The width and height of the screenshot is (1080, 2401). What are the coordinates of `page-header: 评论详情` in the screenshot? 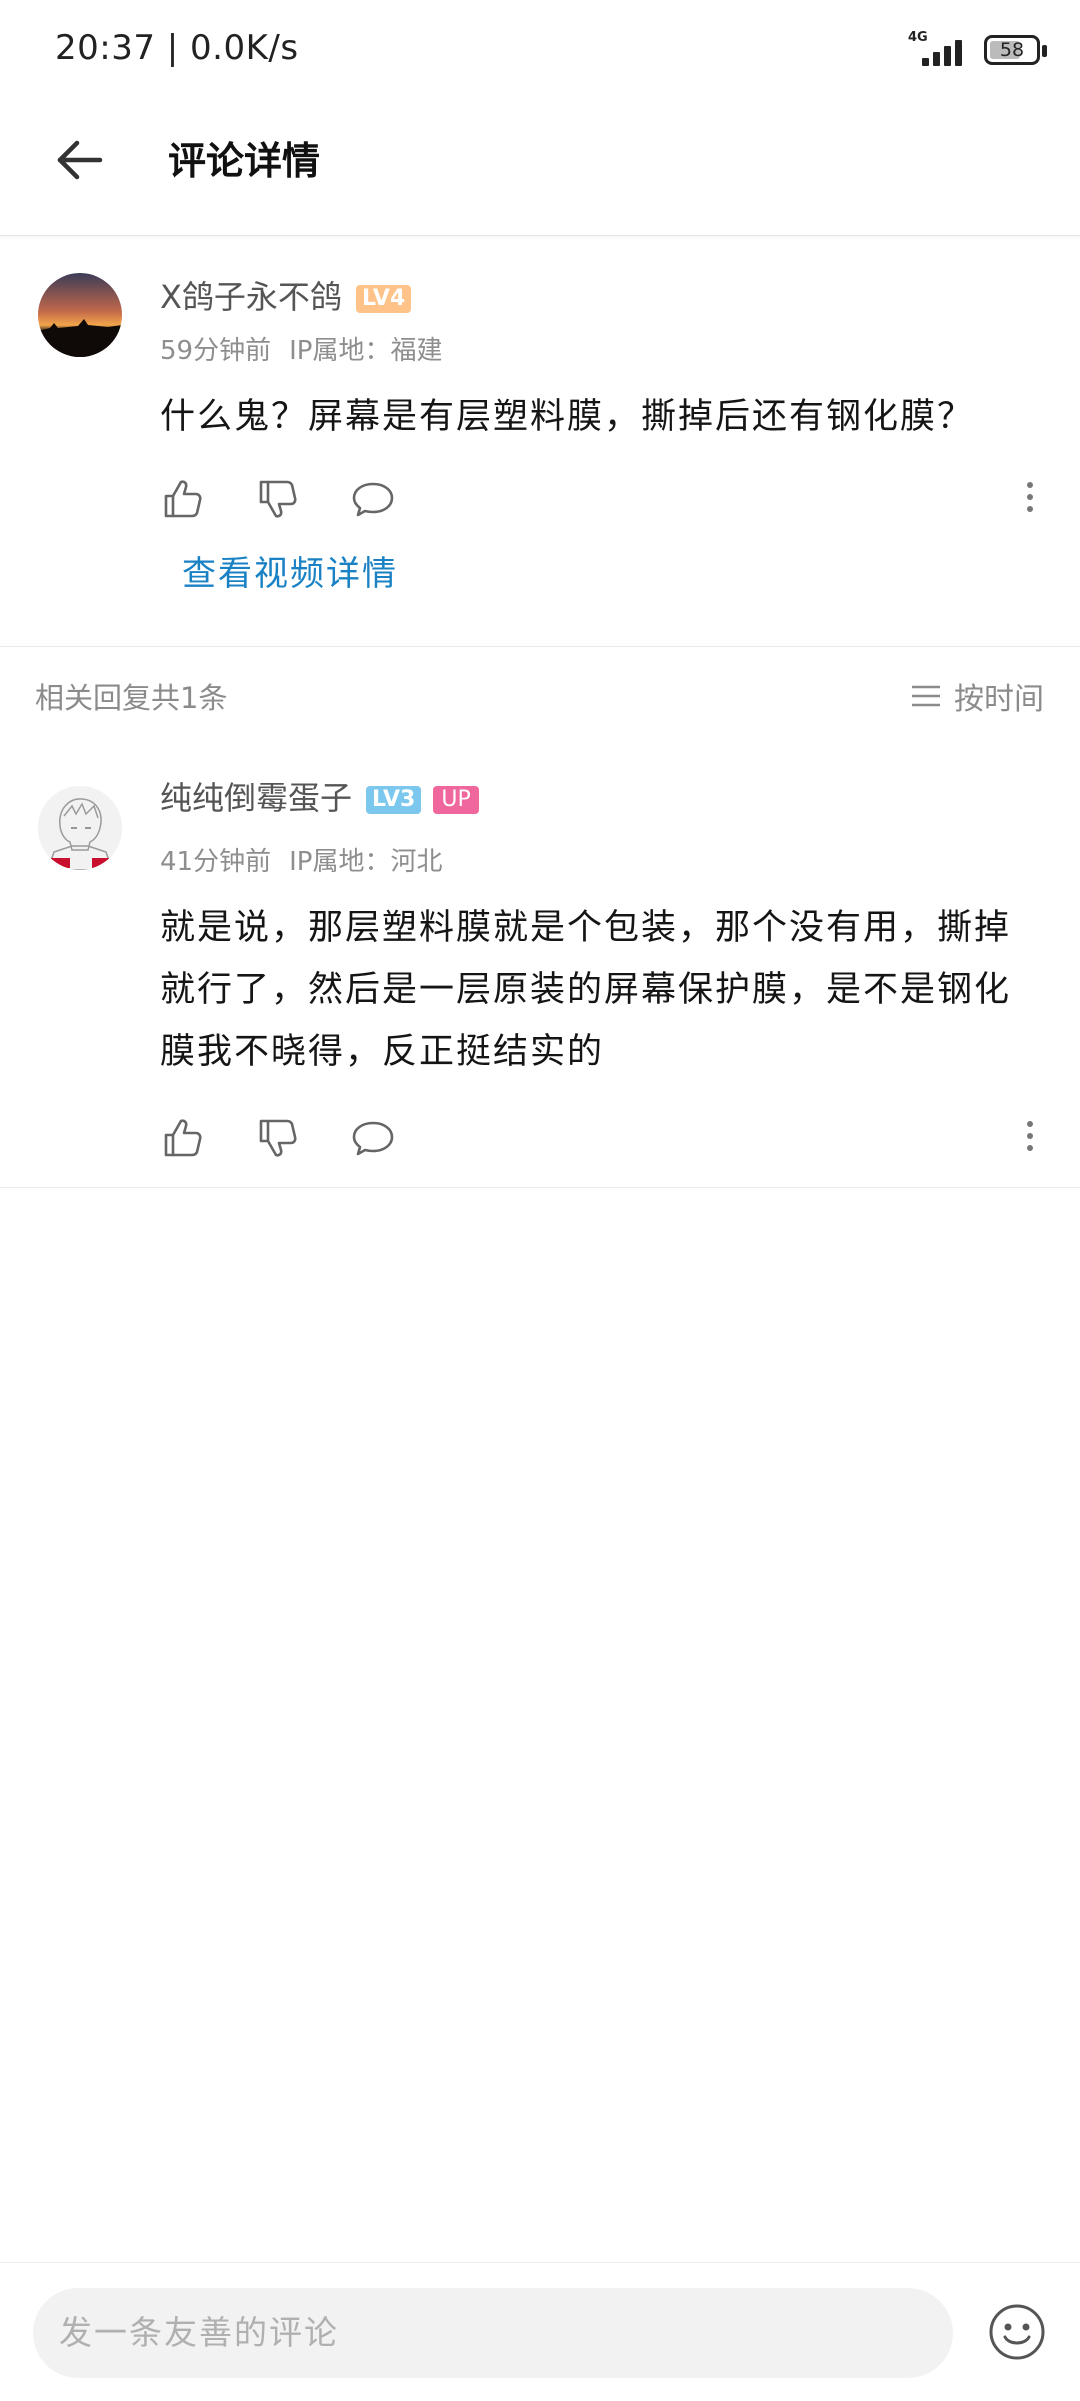 It's located at (540, 168).